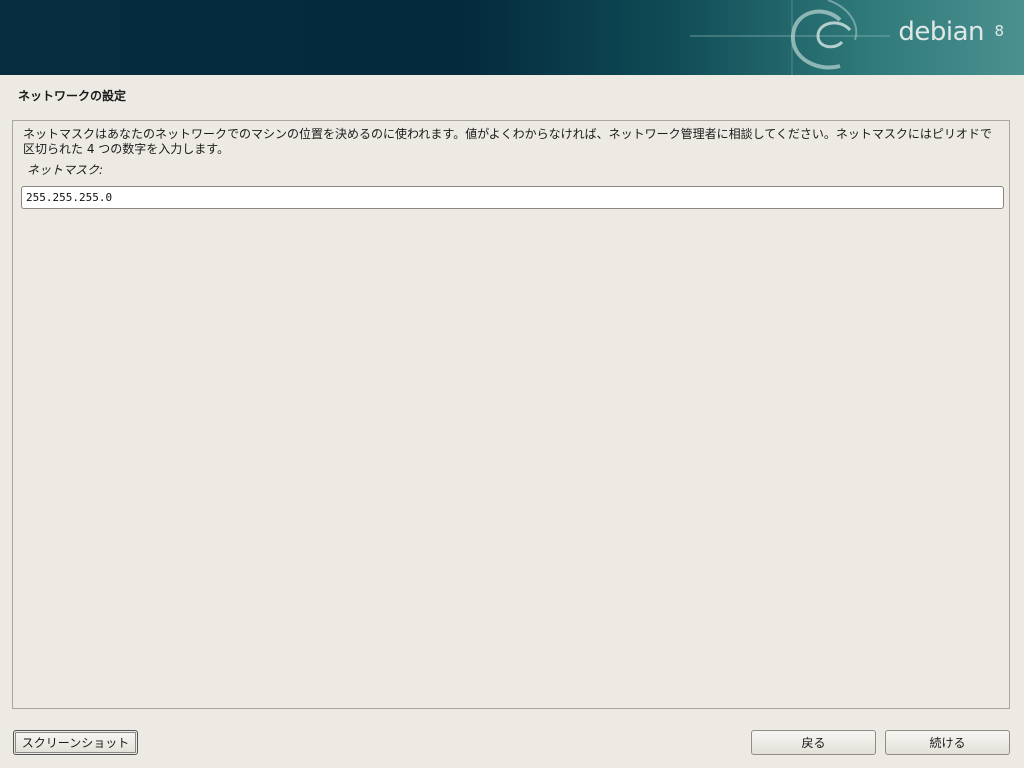 The width and height of the screenshot is (1024, 768). Describe the element at coordinates (72, 96) in the screenshot. I see `page-title: ネットワークの設定` at that location.